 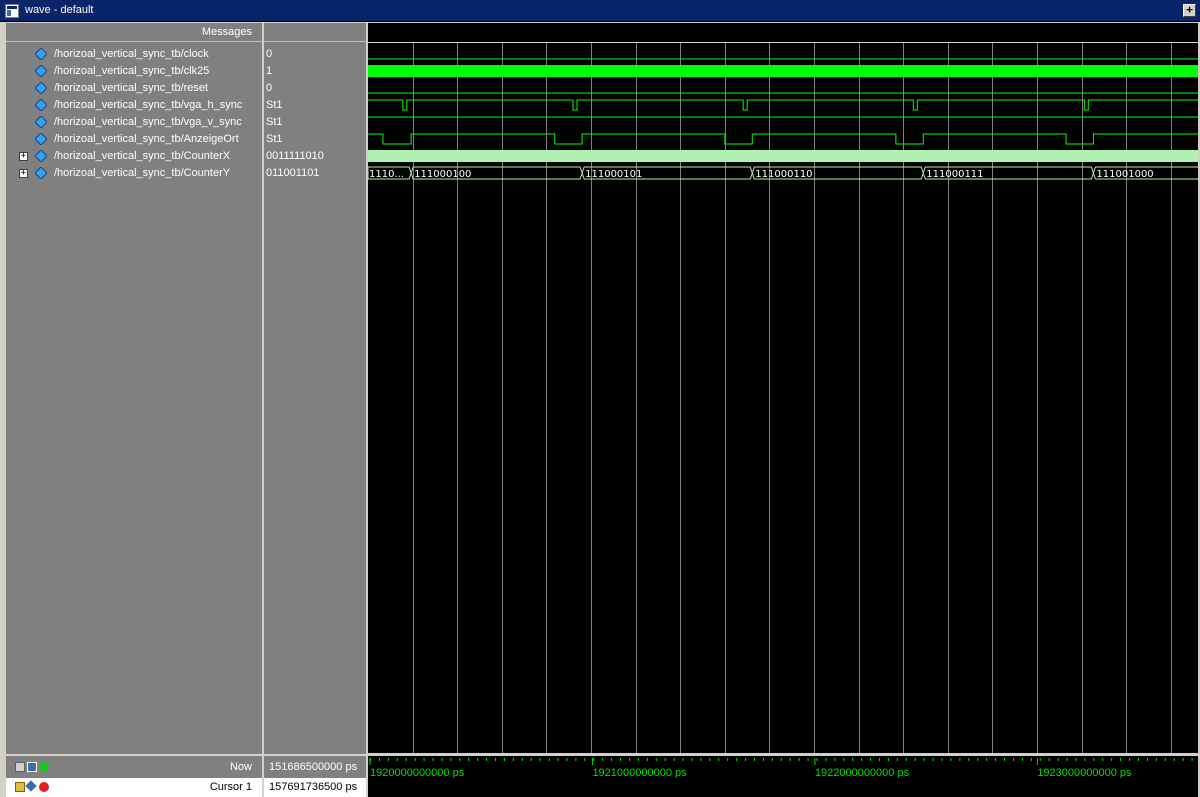 I want to click on counter-x-wave, so click(x=783, y=156).